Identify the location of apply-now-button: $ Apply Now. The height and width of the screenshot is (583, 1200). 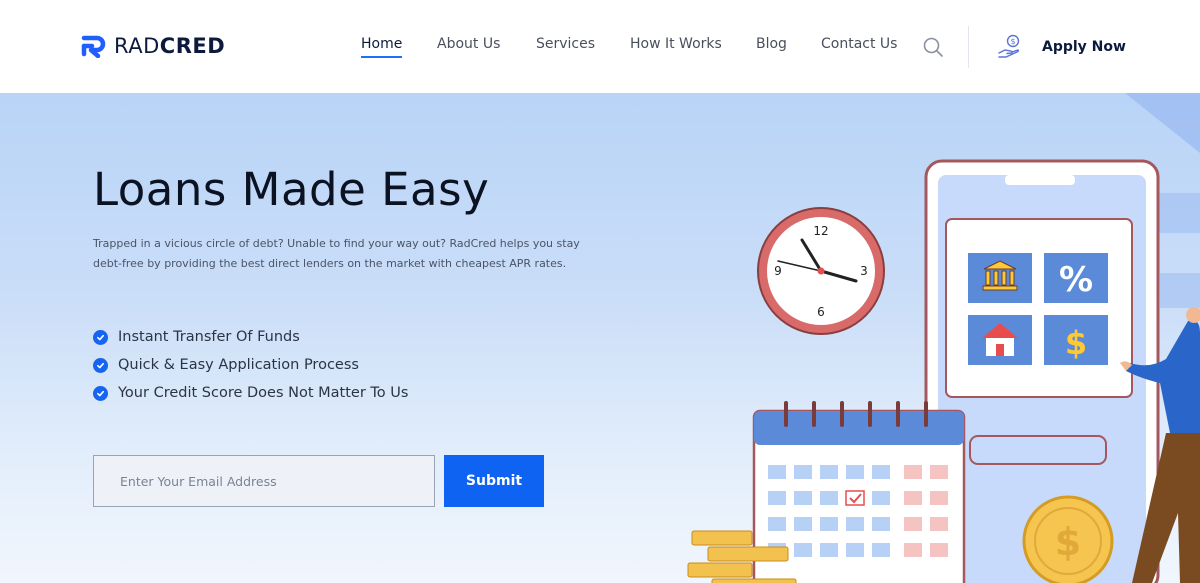
(1061, 47).